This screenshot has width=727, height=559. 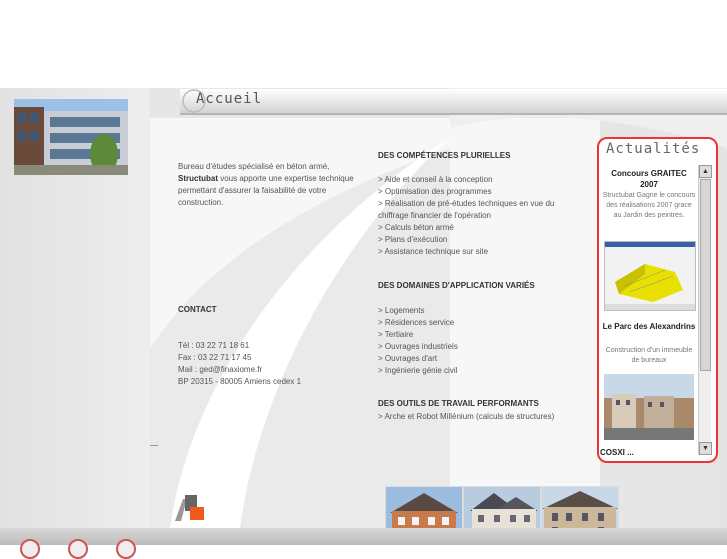 I want to click on contact-mail: Mail : ged@finaxiome.fr, so click(x=278, y=370).